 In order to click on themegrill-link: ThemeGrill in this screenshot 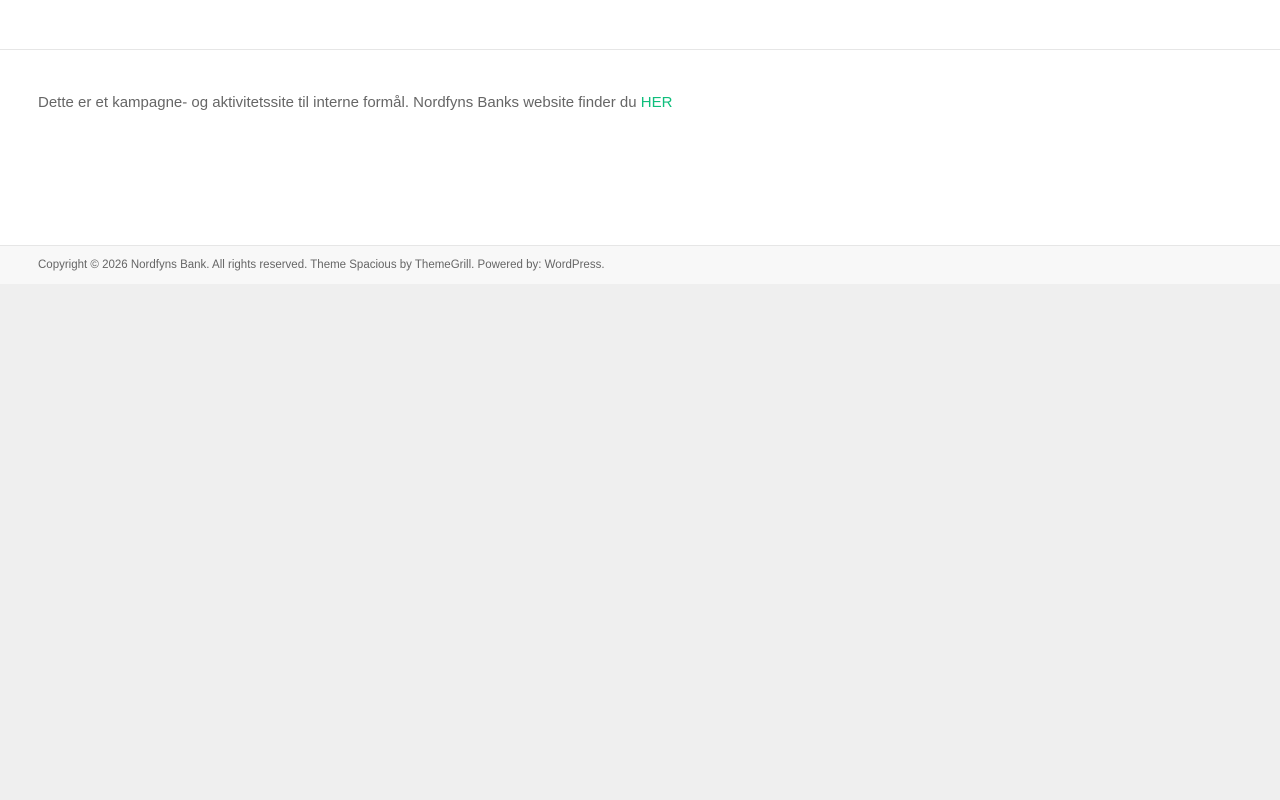, I will do `click(443, 265)`.